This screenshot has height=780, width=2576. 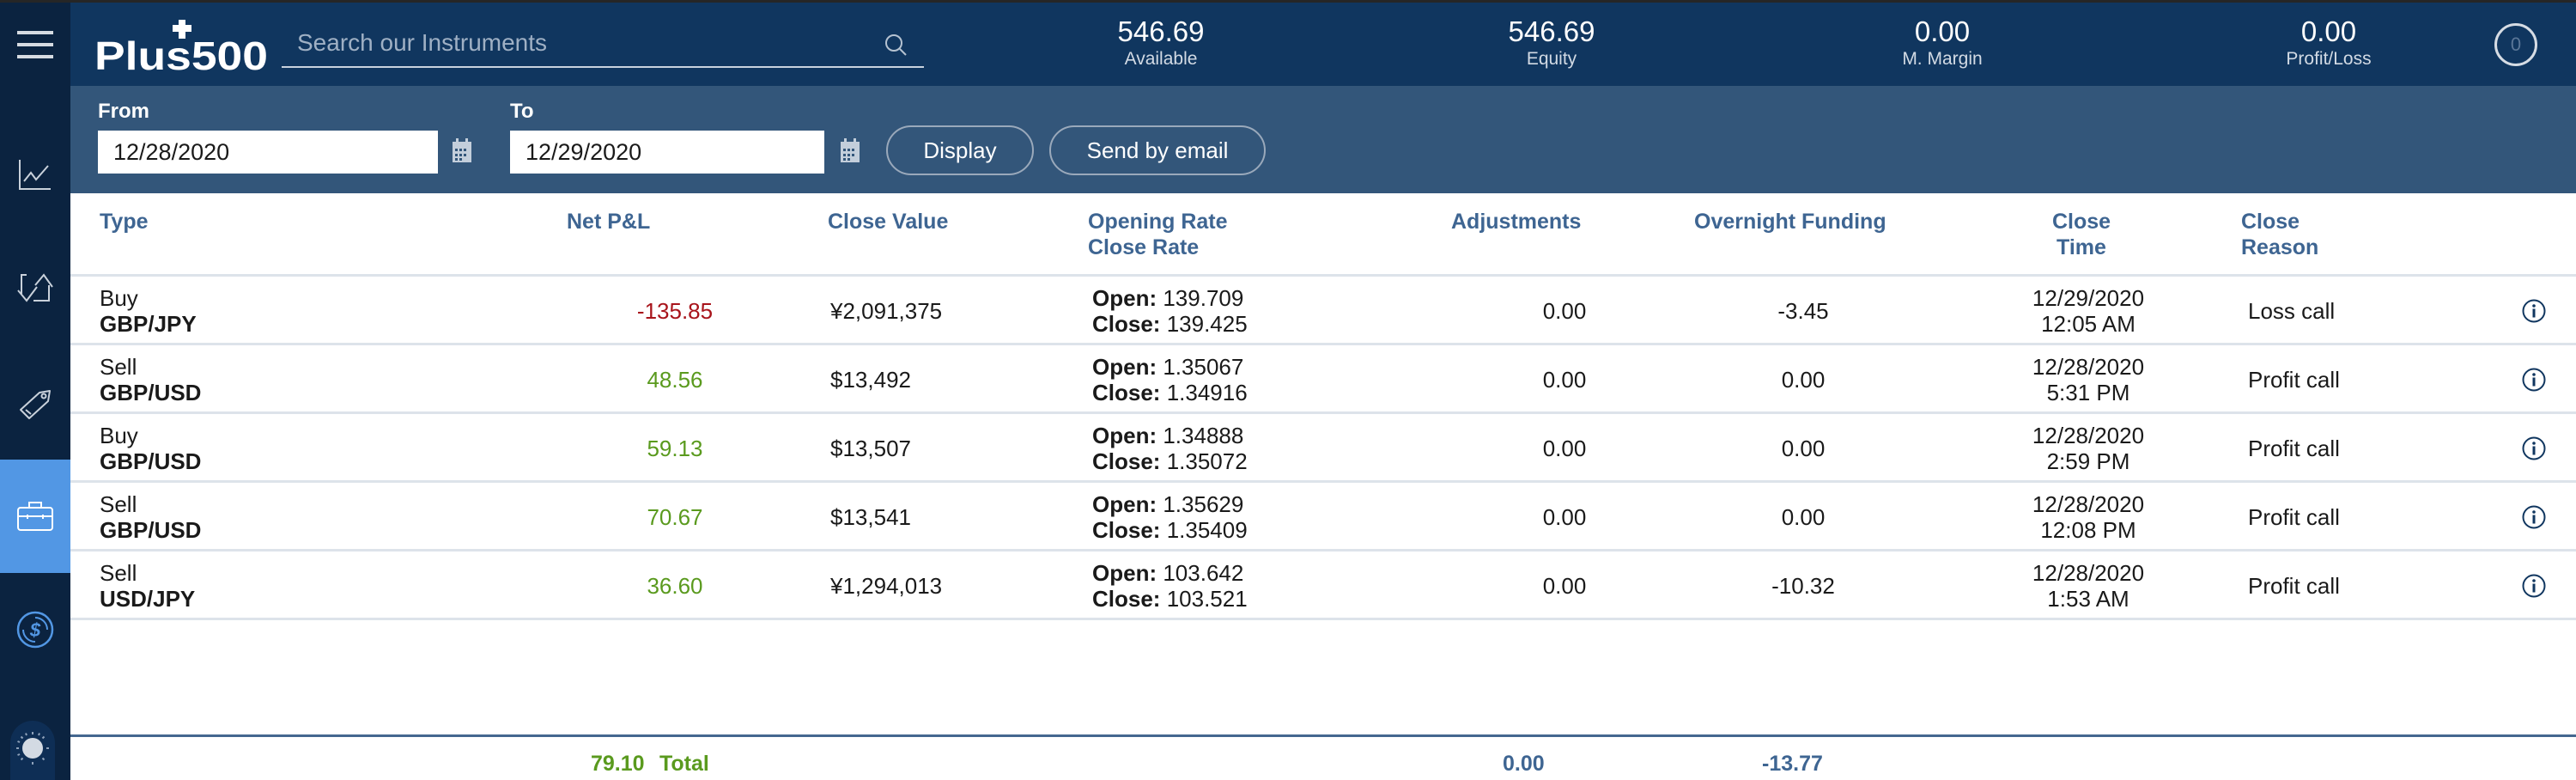 I want to click on stat-margin: 0.00 M. Margin, so click(x=1943, y=43).